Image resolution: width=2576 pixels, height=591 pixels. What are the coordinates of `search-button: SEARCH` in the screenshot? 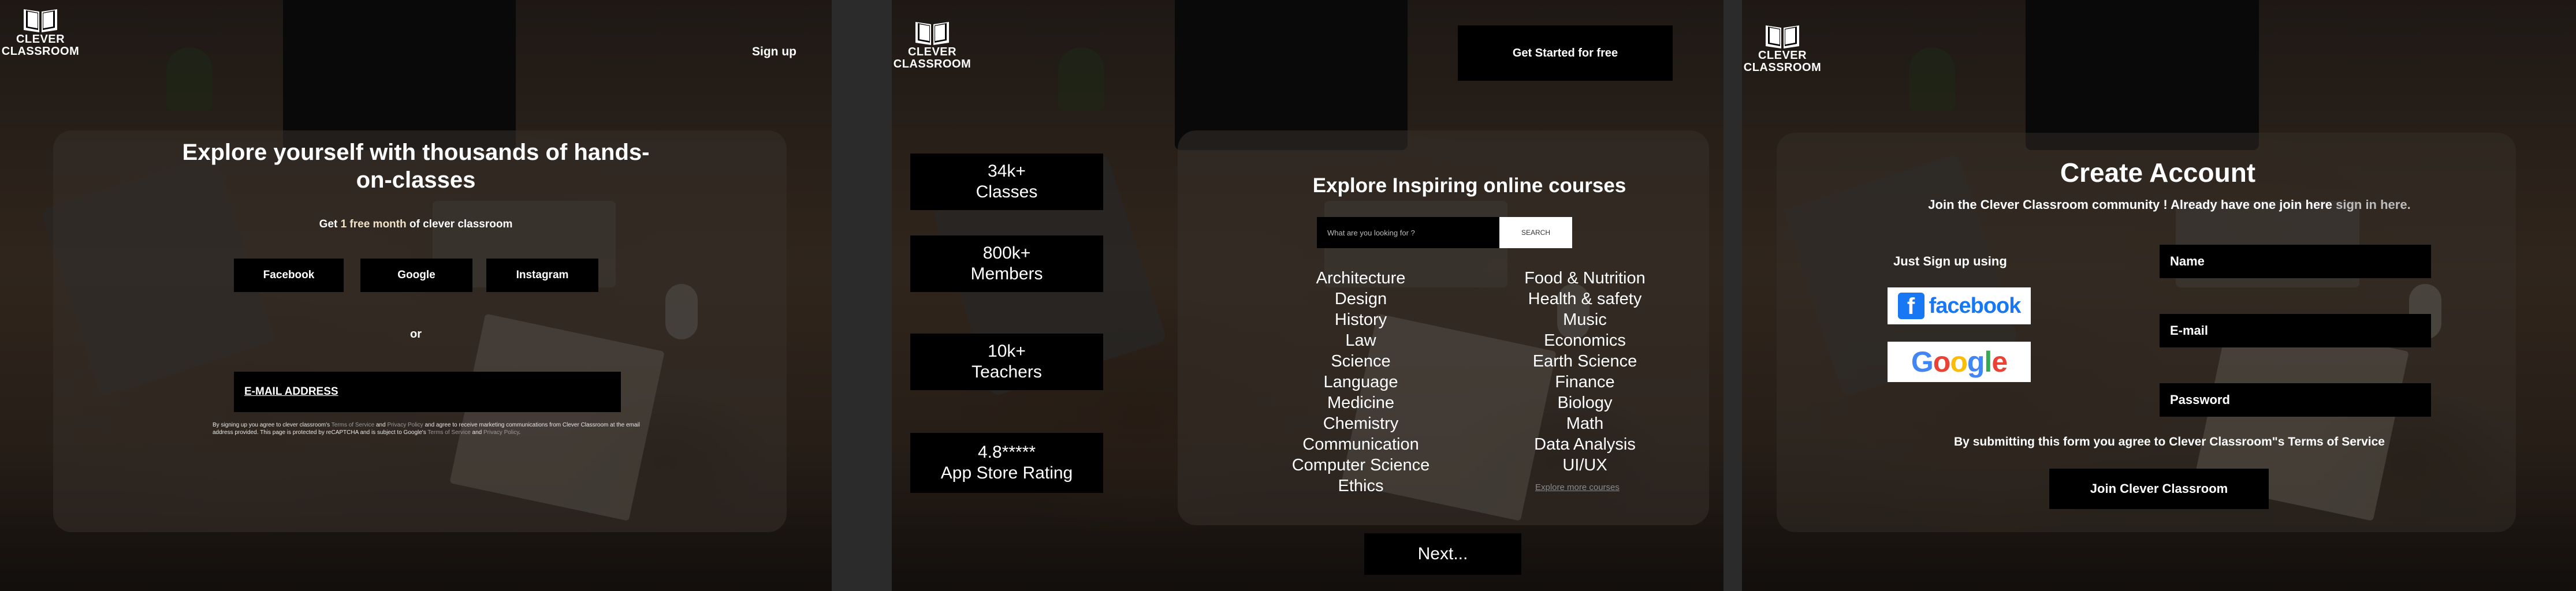 It's located at (1536, 232).